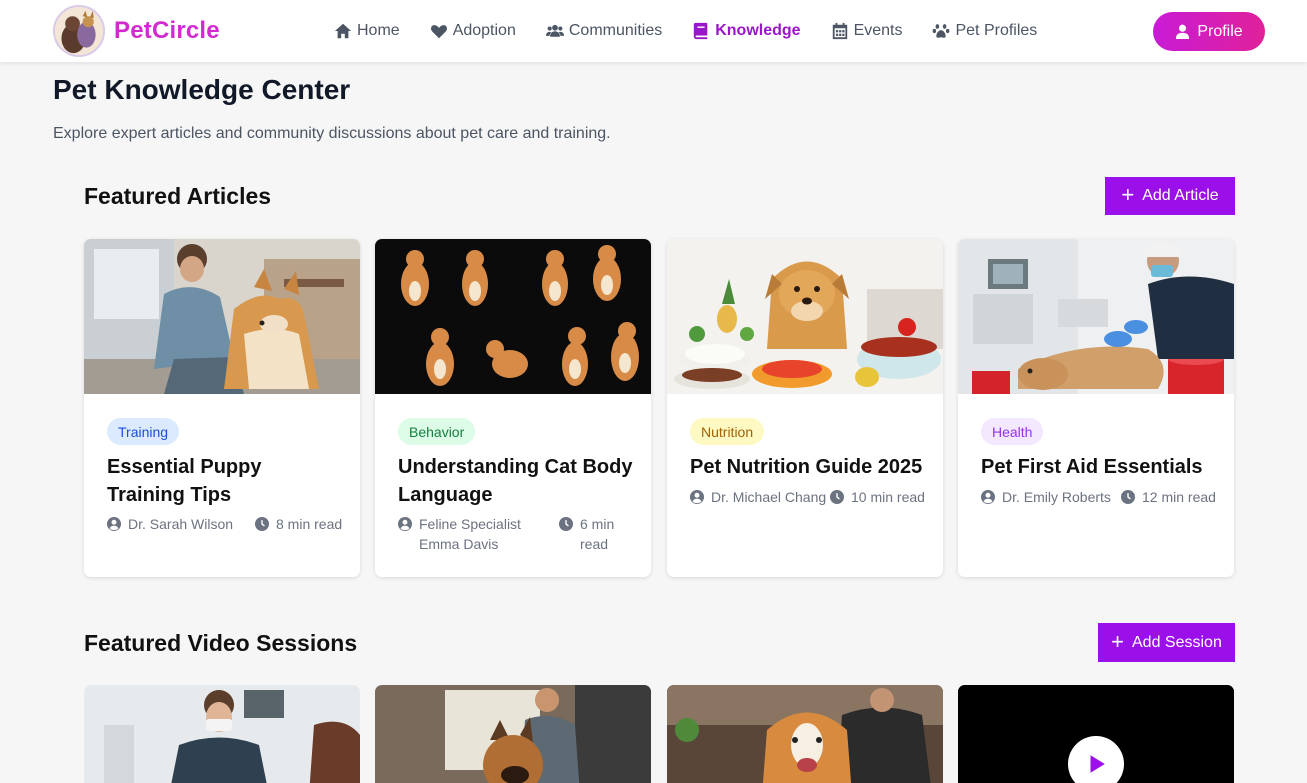  I want to click on nav-item-home: Home, so click(367, 31).